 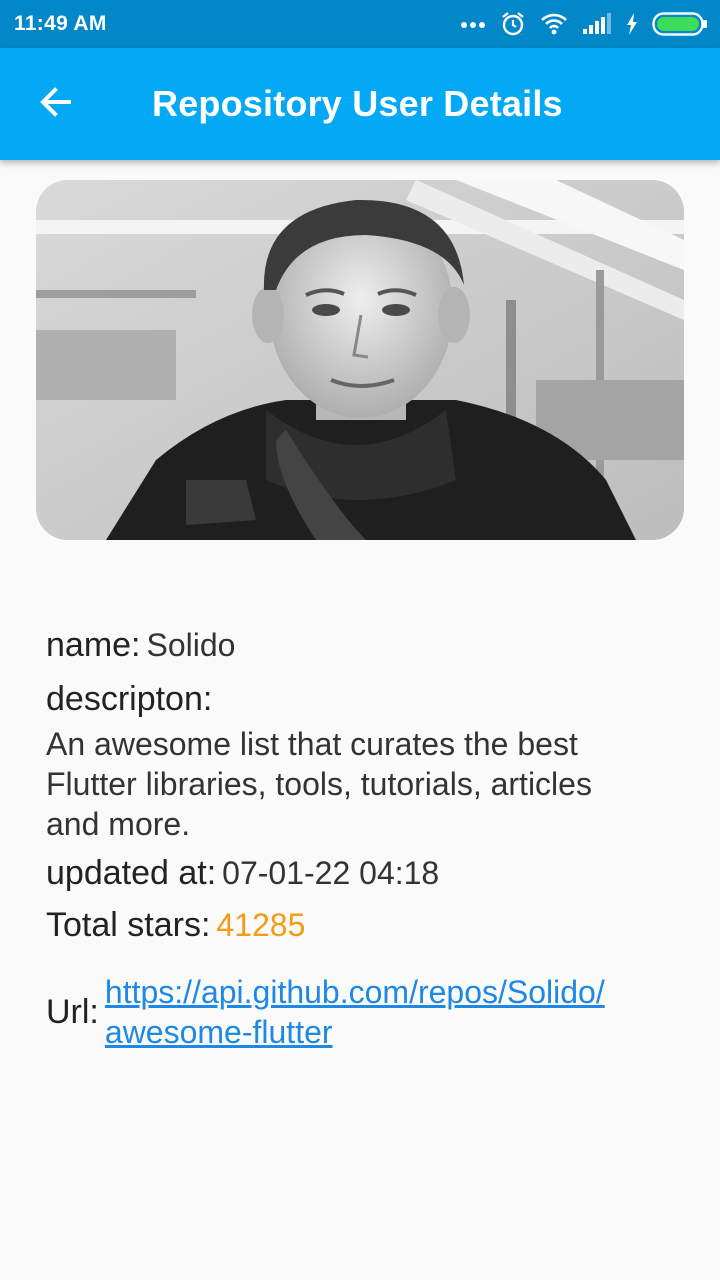 What do you see at coordinates (361, 649) in the screenshot?
I see `name-row: name: Solido` at bounding box center [361, 649].